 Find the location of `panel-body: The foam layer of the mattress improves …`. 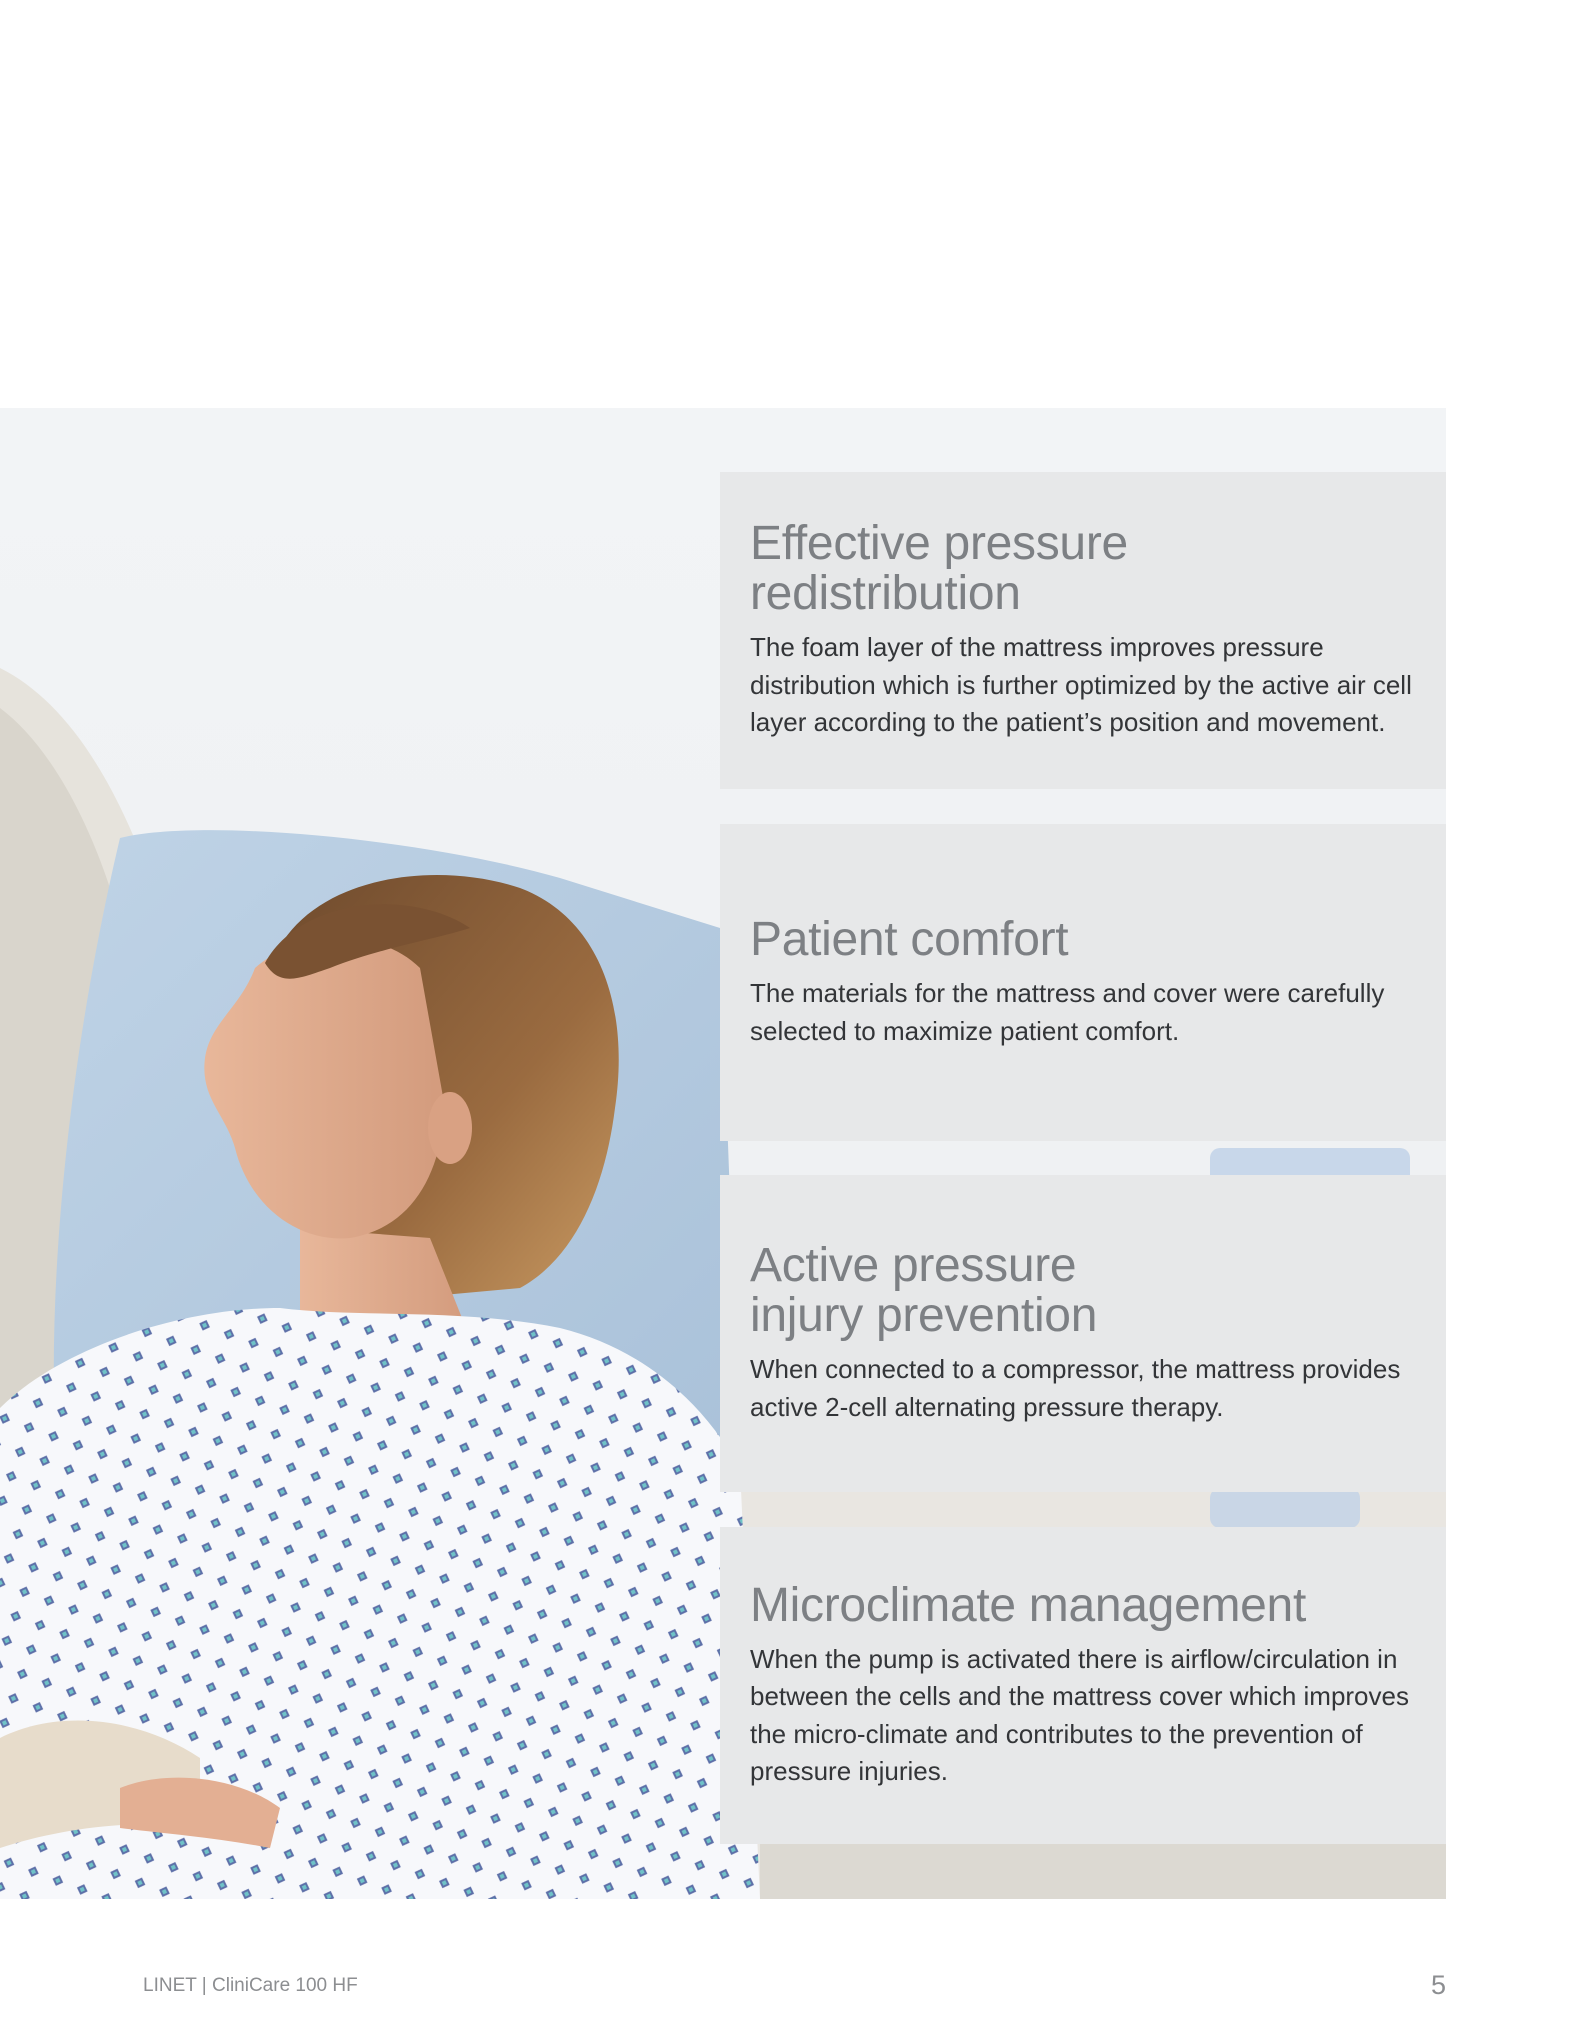

panel-body: The foam layer of the mattress improves … is located at coordinates (1081, 685).